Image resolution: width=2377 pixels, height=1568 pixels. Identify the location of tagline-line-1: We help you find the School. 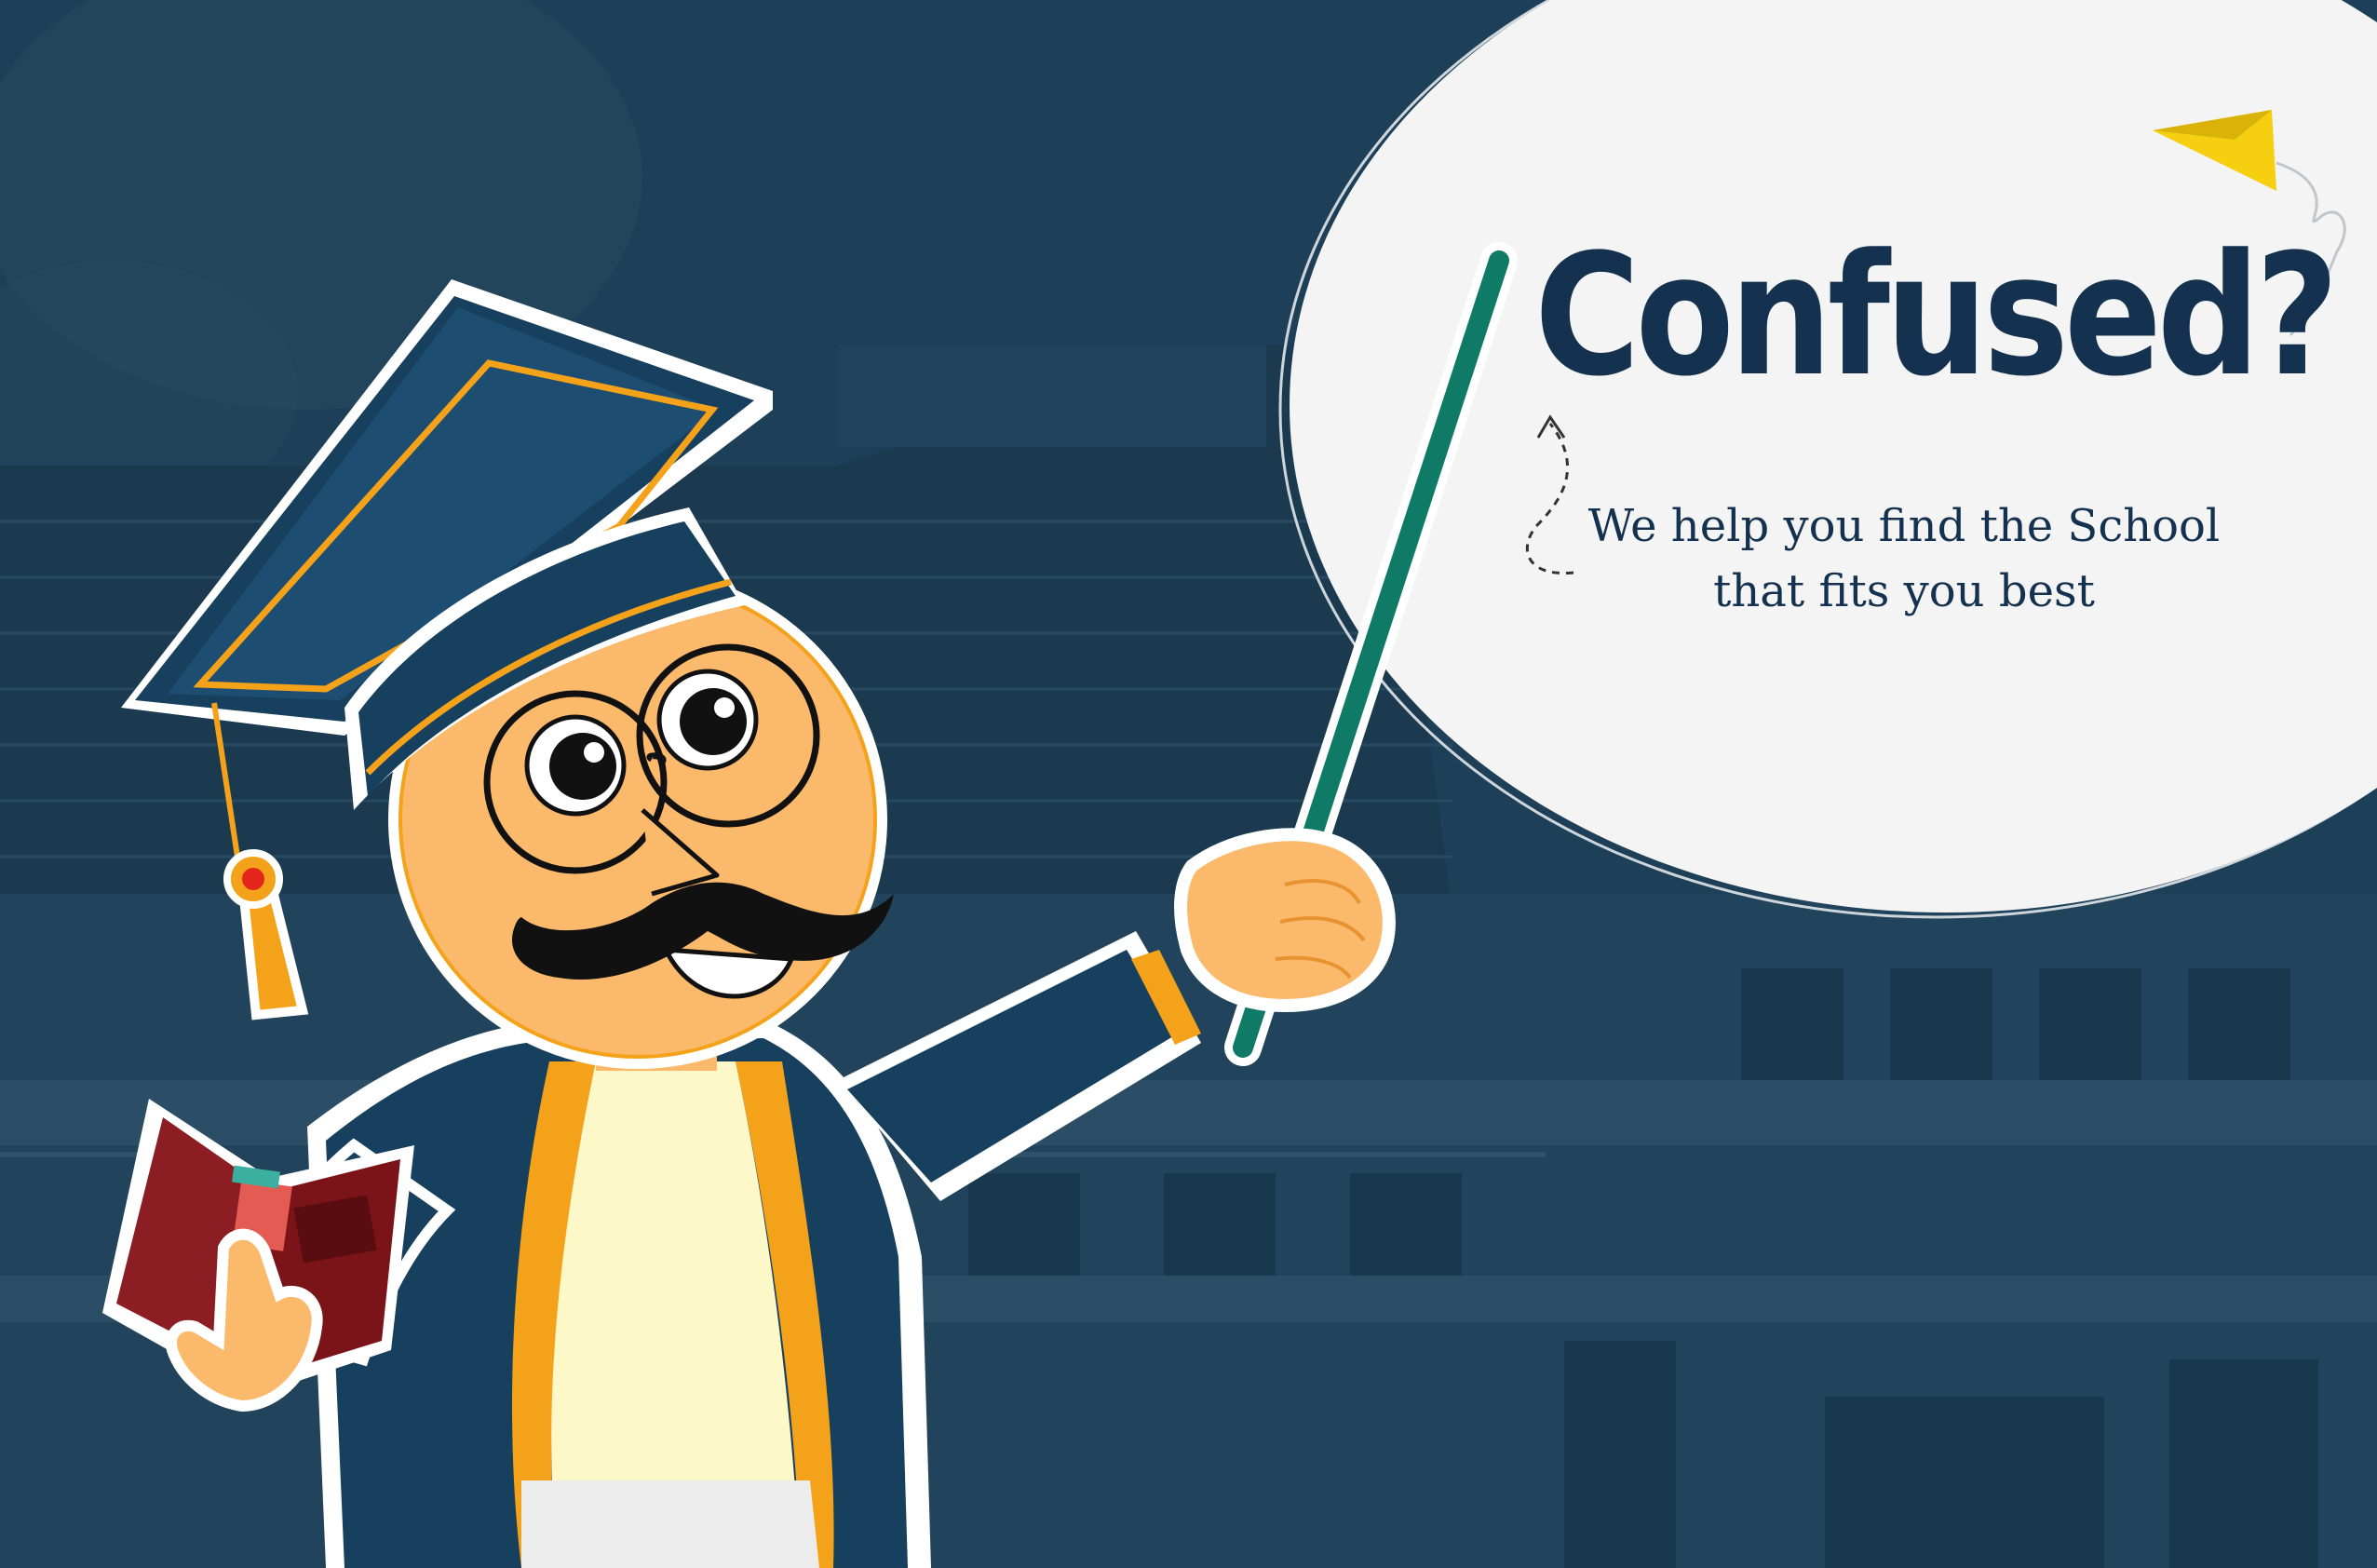
(1904, 526).